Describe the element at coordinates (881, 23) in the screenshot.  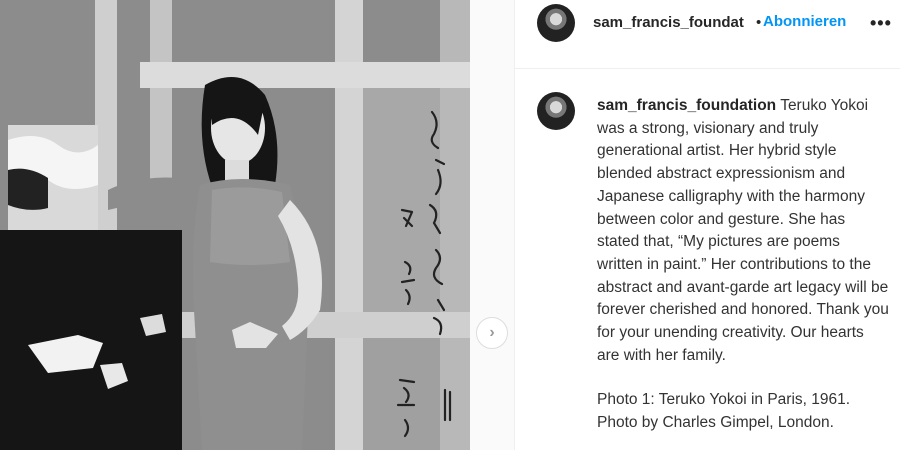
I see `more-options-icon: •••` at that location.